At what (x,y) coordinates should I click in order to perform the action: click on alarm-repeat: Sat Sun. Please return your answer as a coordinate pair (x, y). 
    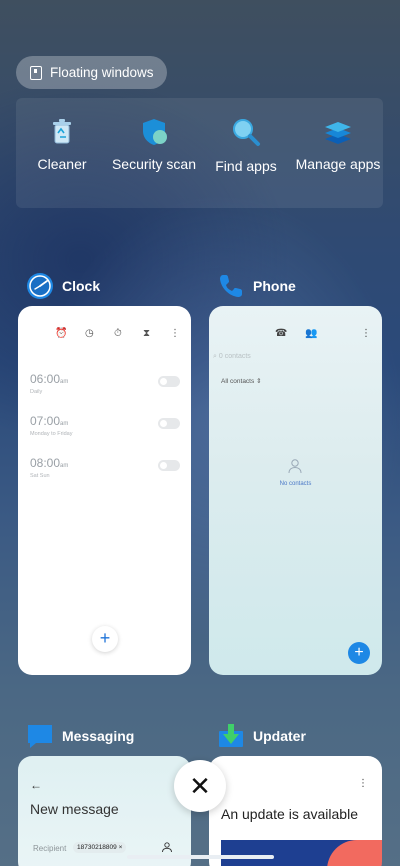
    Looking at the image, I should click on (40, 476).